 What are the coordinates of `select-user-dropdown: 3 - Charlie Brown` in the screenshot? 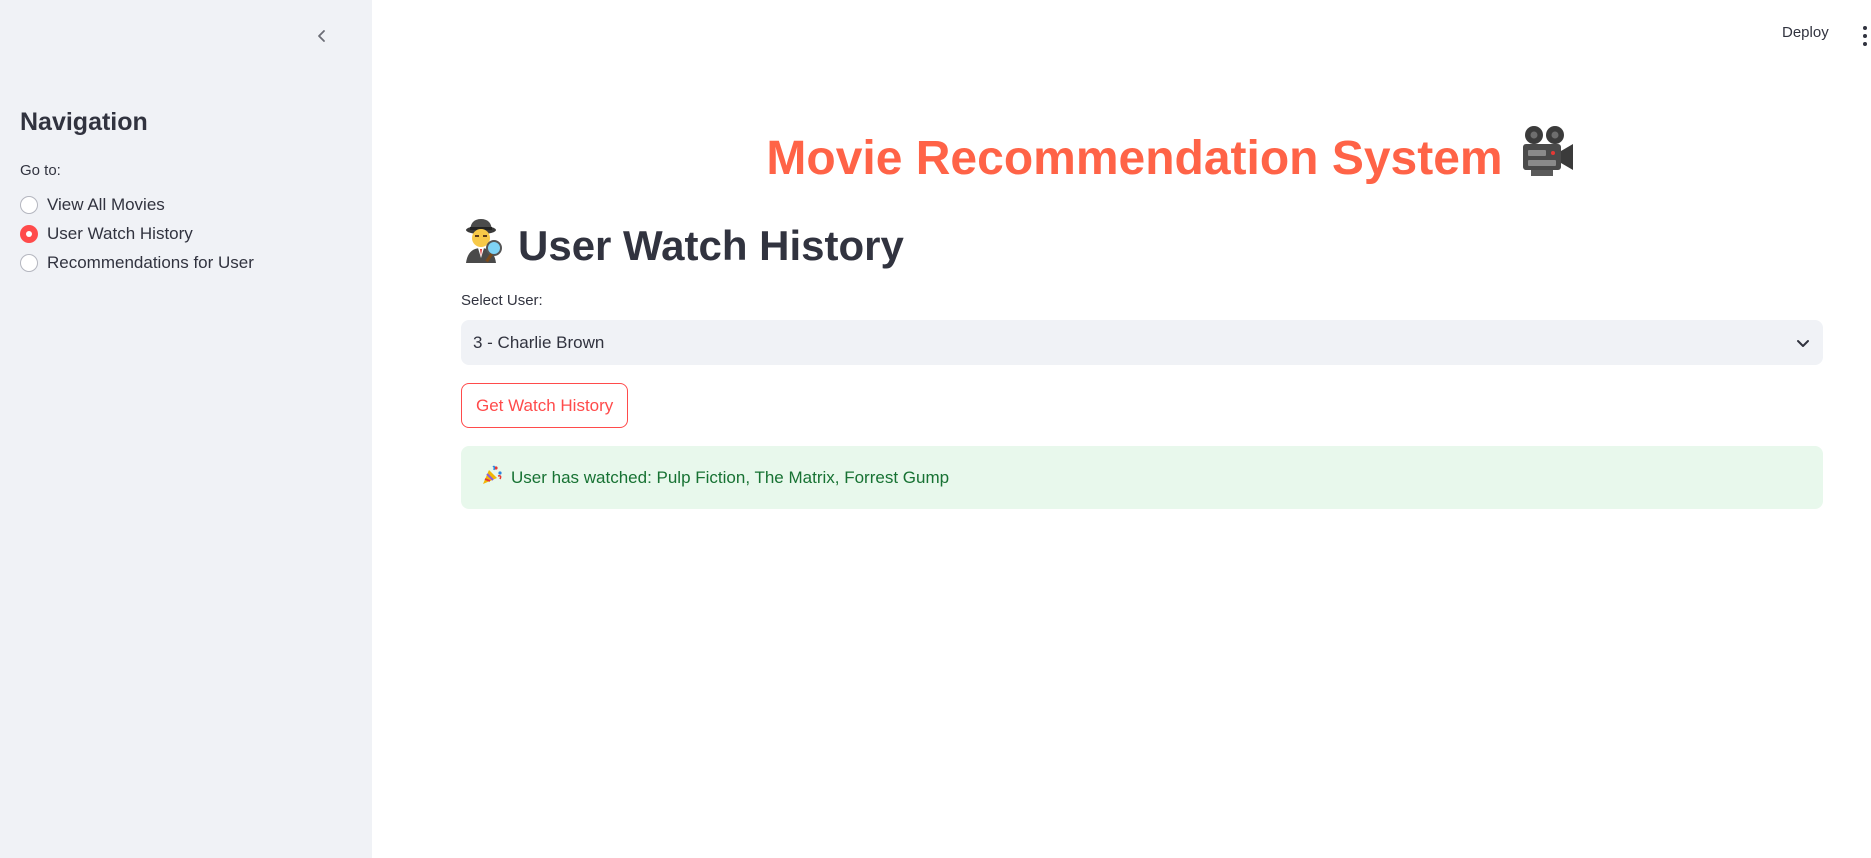 It's located at (1142, 342).